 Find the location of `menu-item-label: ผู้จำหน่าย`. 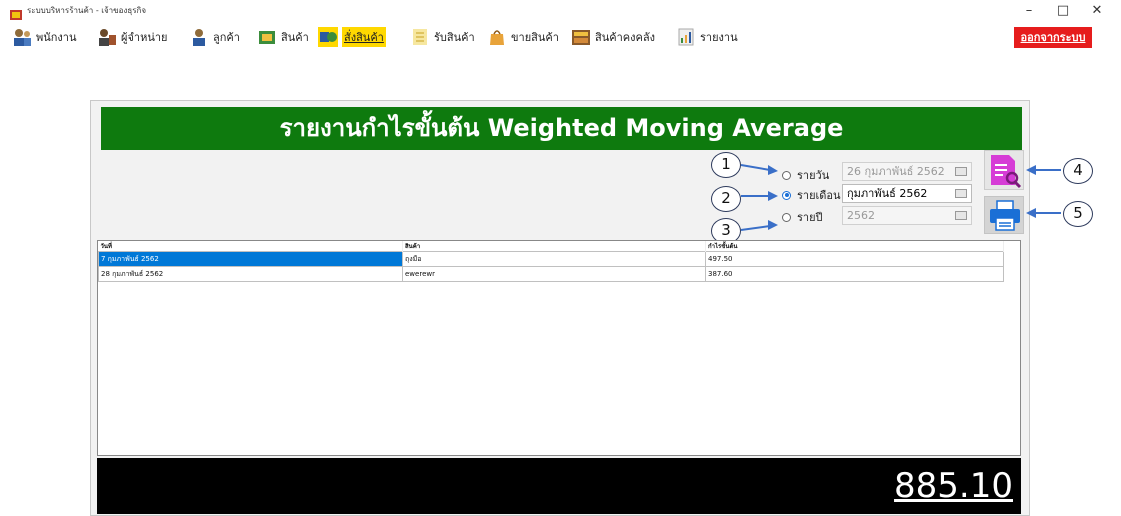

menu-item-label: ผู้จำหน่าย is located at coordinates (144, 37).